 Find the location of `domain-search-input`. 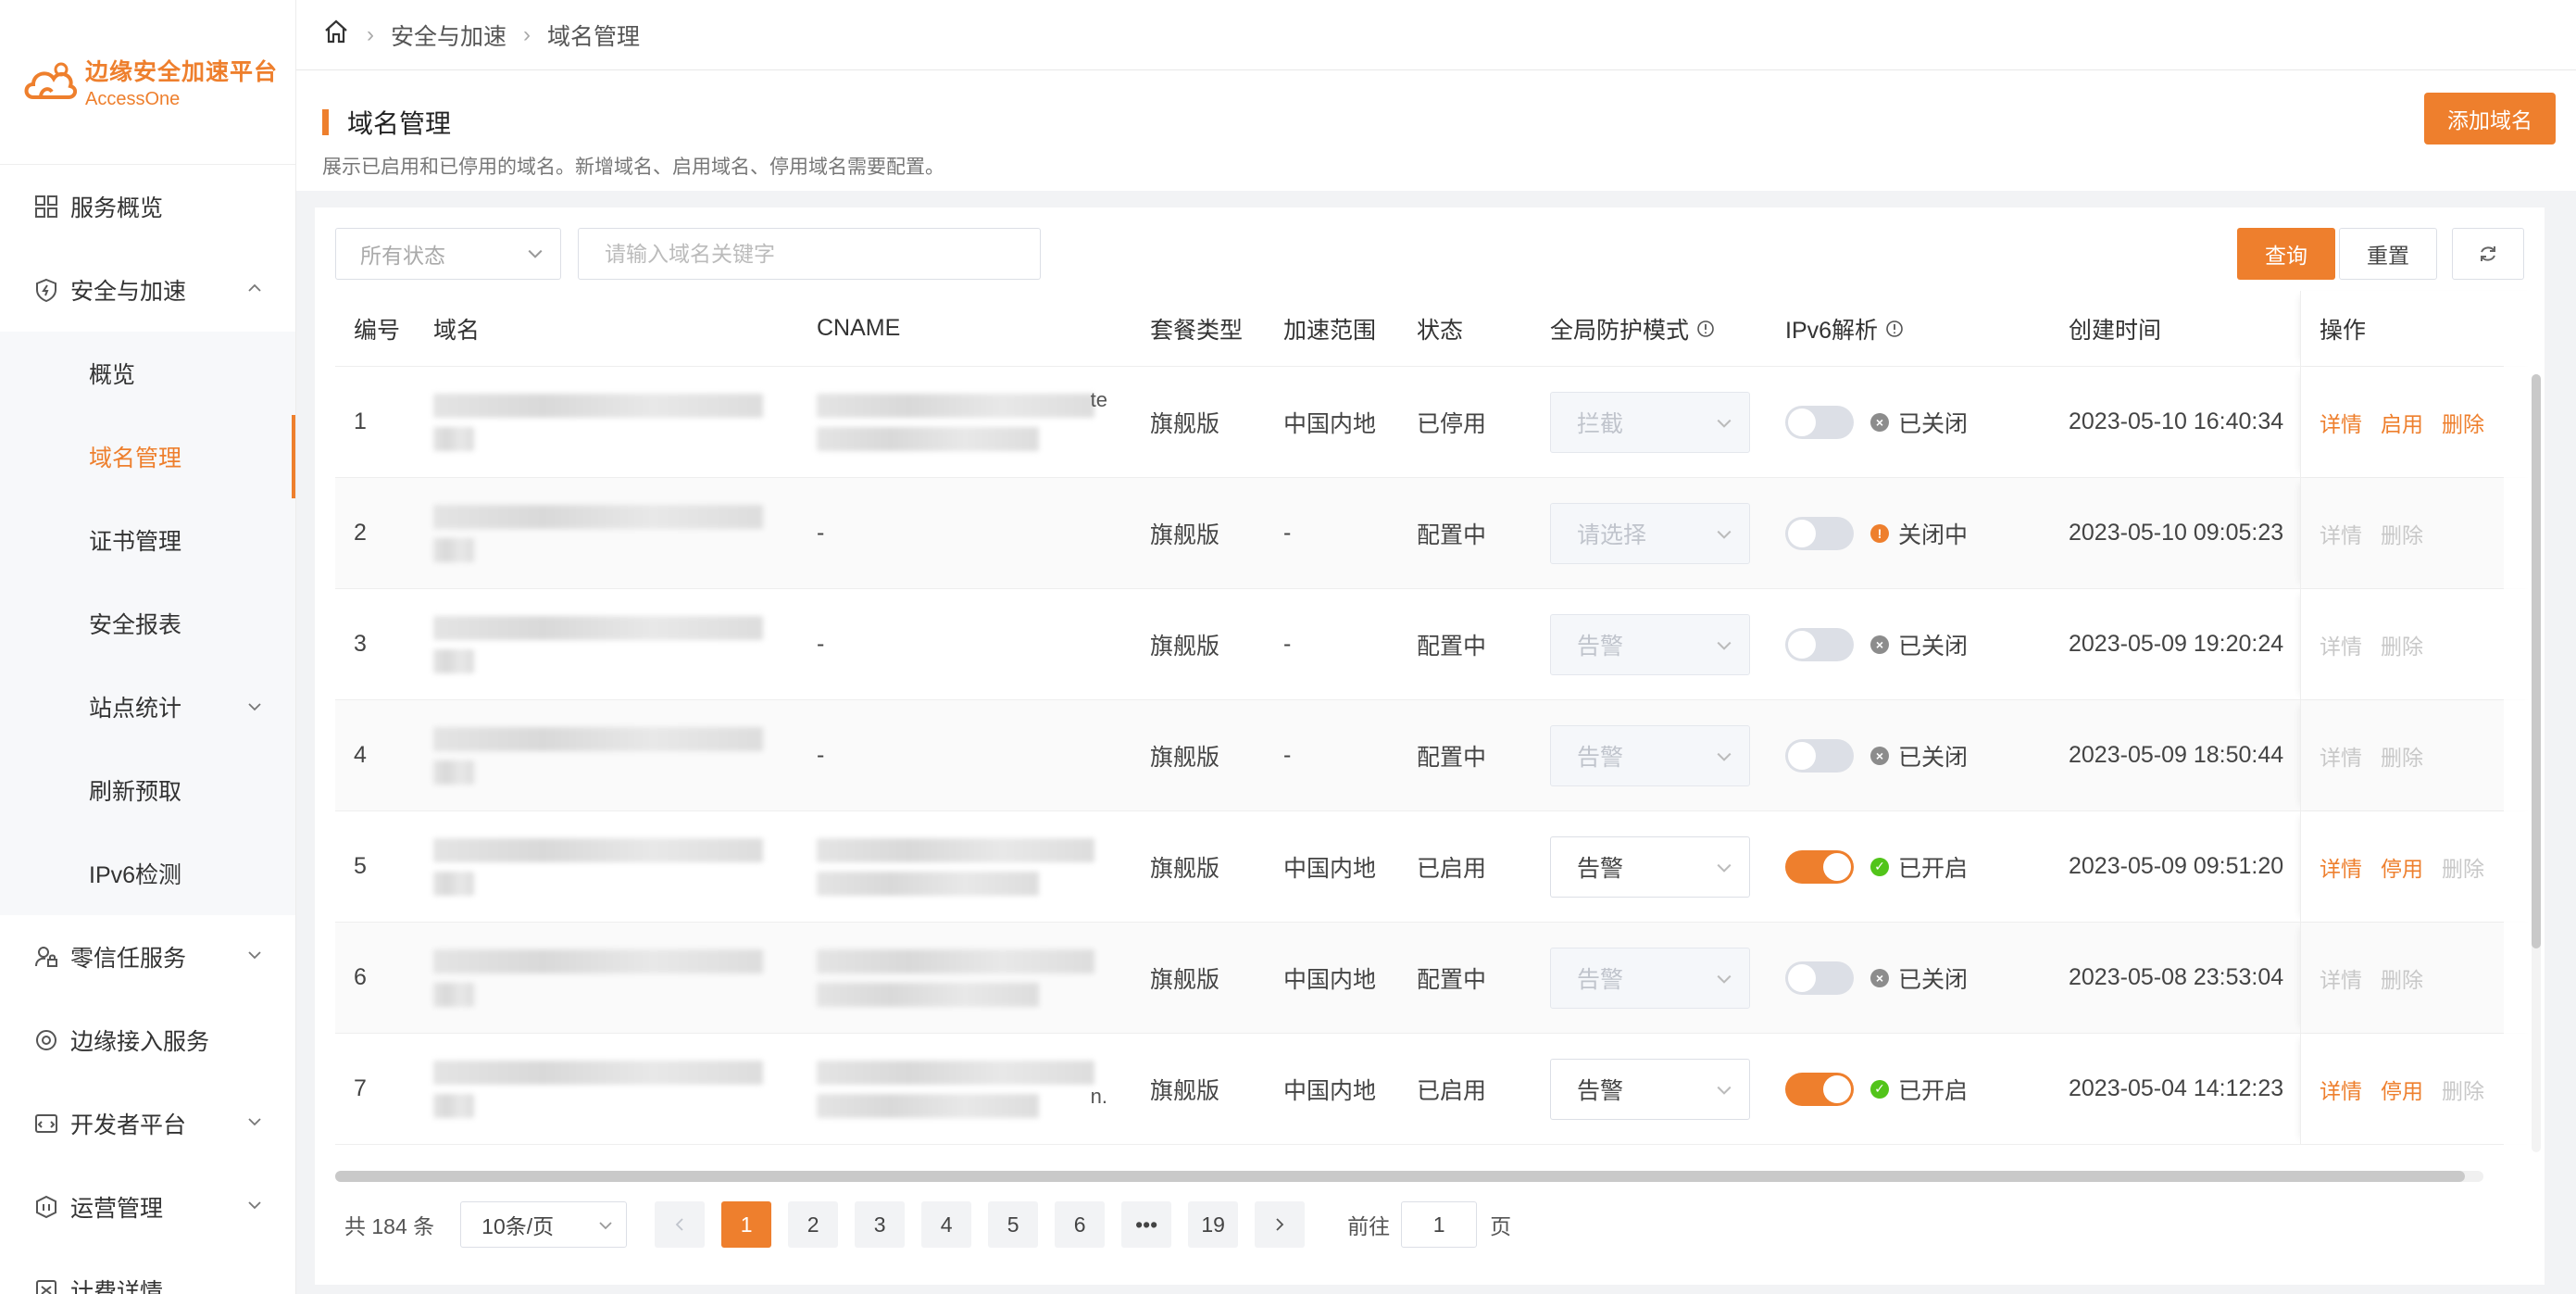

domain-search-input is located at coordinates (810, 254).